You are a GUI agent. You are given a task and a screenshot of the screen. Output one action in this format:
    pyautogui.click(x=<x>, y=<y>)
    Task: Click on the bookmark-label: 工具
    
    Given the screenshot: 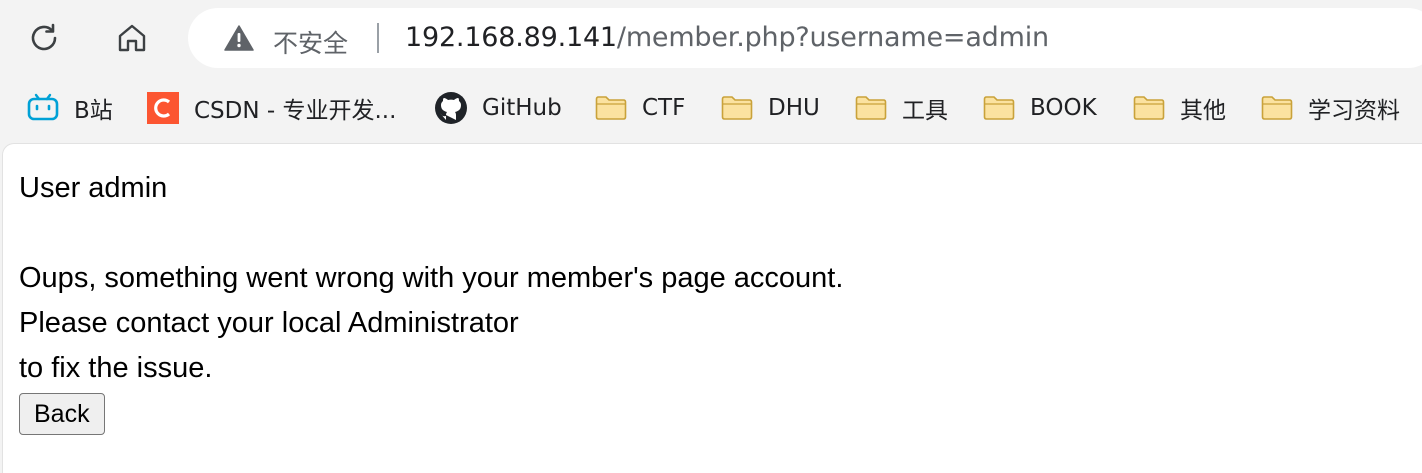 What is the action you would take?
    pyautogui.click(x=925, y=111)
    